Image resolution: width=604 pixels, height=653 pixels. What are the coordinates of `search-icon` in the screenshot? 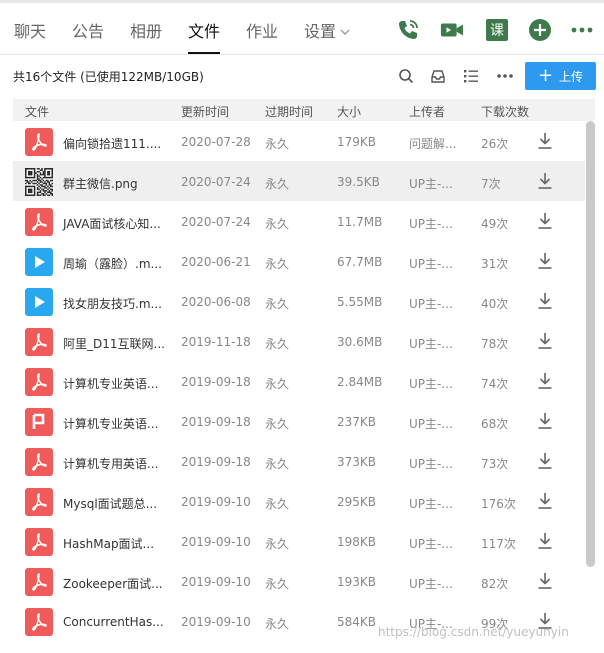 It's located at (406, 76).